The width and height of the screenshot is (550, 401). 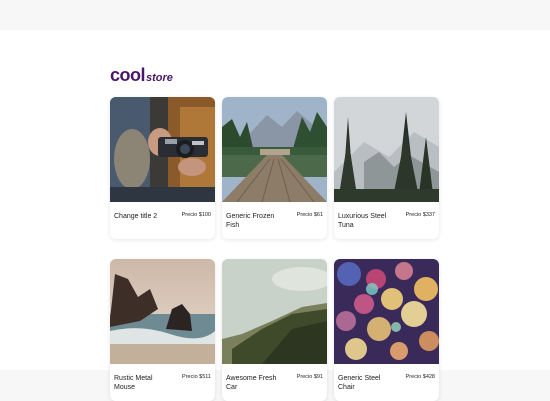 What do you see at coordinates (368, 221) in the screenshot?
I see `product-name: Luxurious Steel Tuna` at bounding box center [368, 221].